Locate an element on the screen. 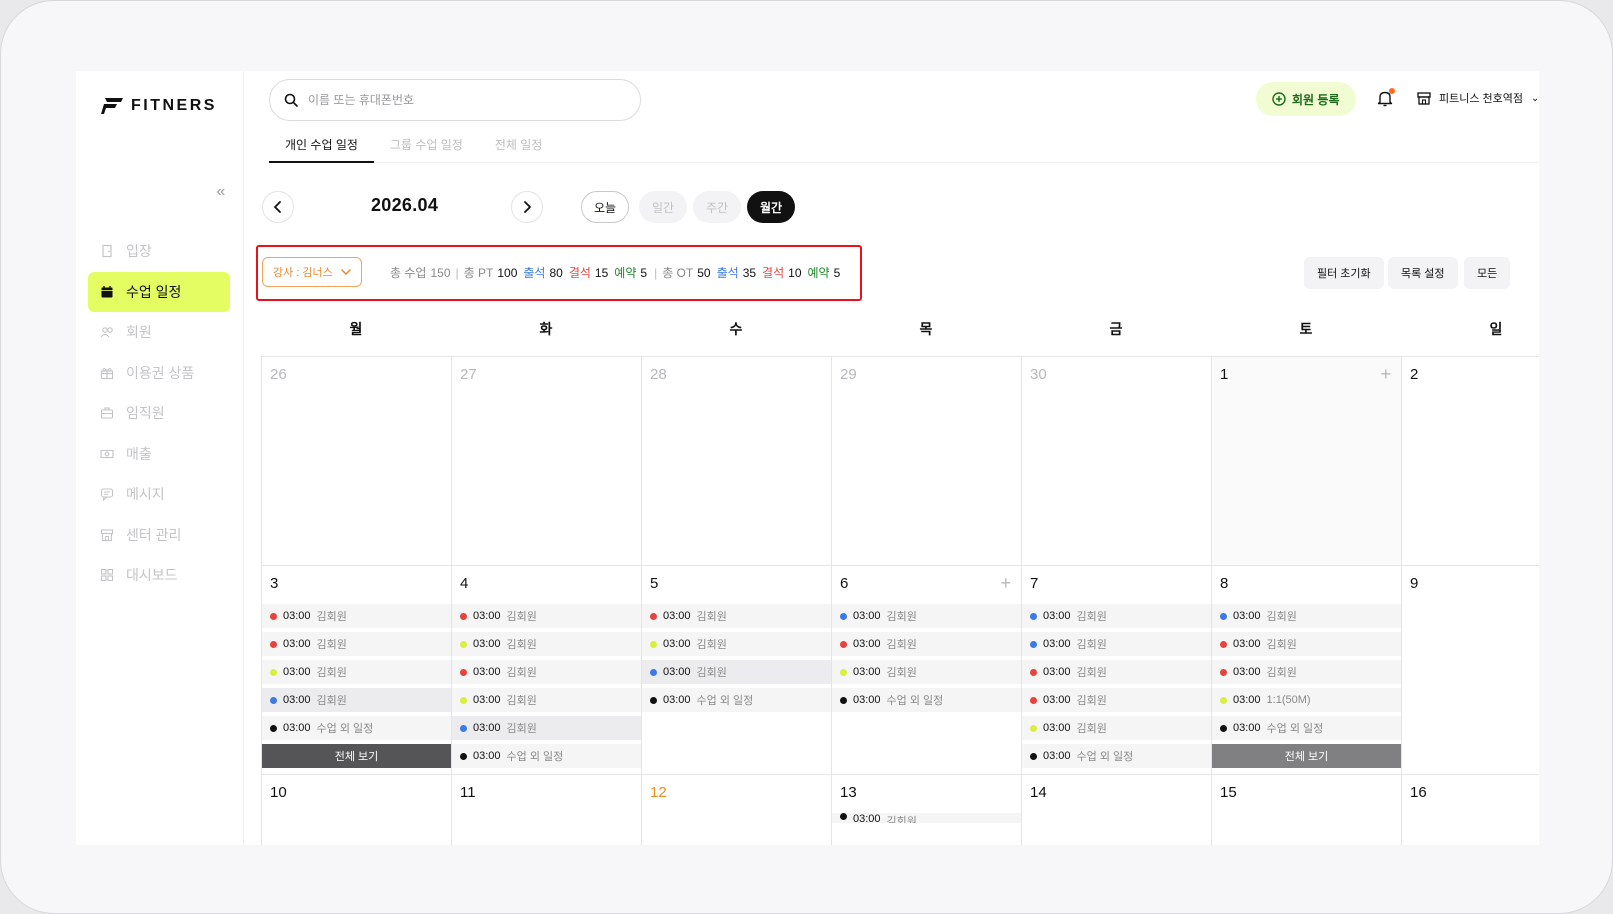 This screenshot has width=1613, height=914. calendar-day-cell: 5 03:00 김회원 03:00 김회원 03:00 김회원 03:00 수업 외 일정 is located at coordinates (736, 669).